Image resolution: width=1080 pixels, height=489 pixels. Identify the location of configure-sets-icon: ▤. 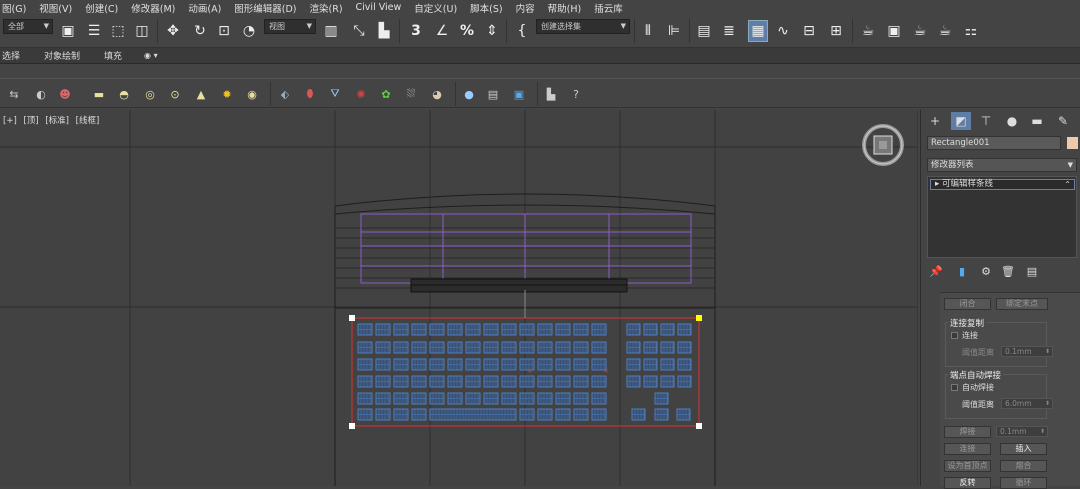
(1032, 271).